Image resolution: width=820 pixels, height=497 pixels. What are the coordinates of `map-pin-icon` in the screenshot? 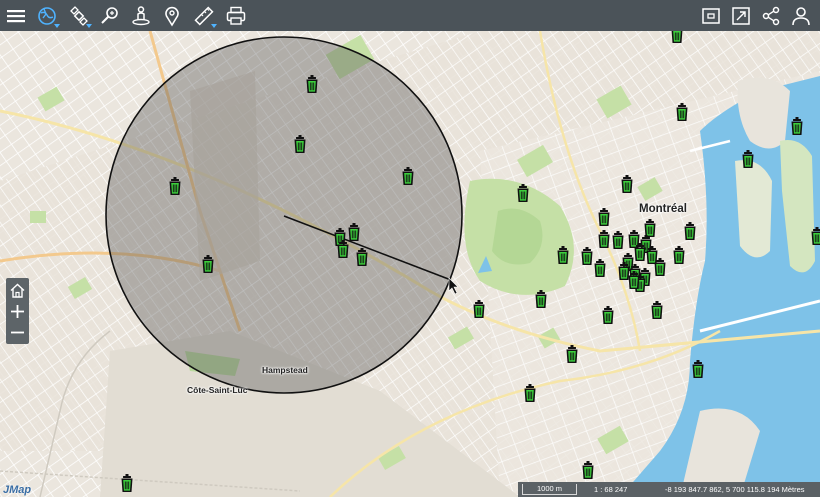 It's located at (172, 16).